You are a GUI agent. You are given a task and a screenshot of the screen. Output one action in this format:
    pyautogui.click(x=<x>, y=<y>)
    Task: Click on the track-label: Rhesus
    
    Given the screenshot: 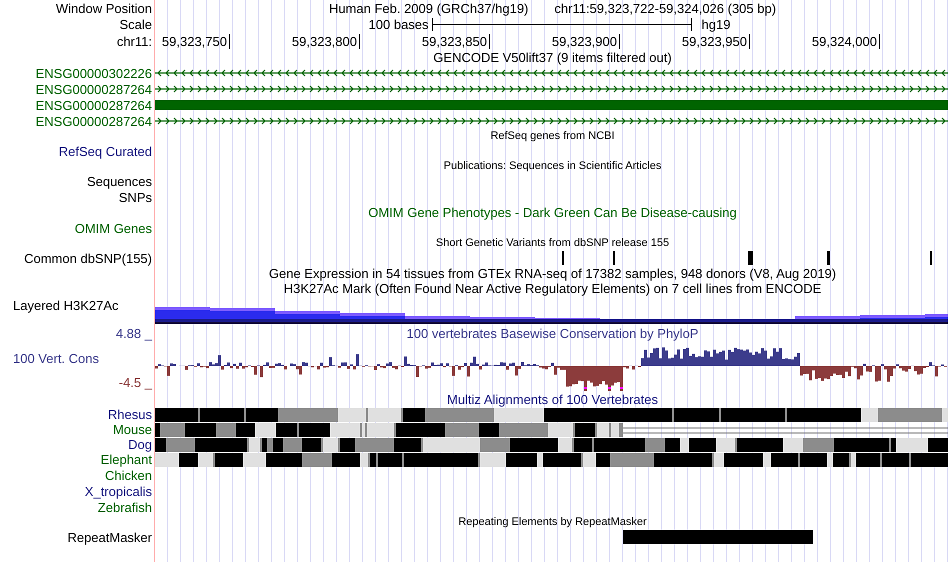 What is the action you would take?
    pyautogui.click(x=130, y=414)
    